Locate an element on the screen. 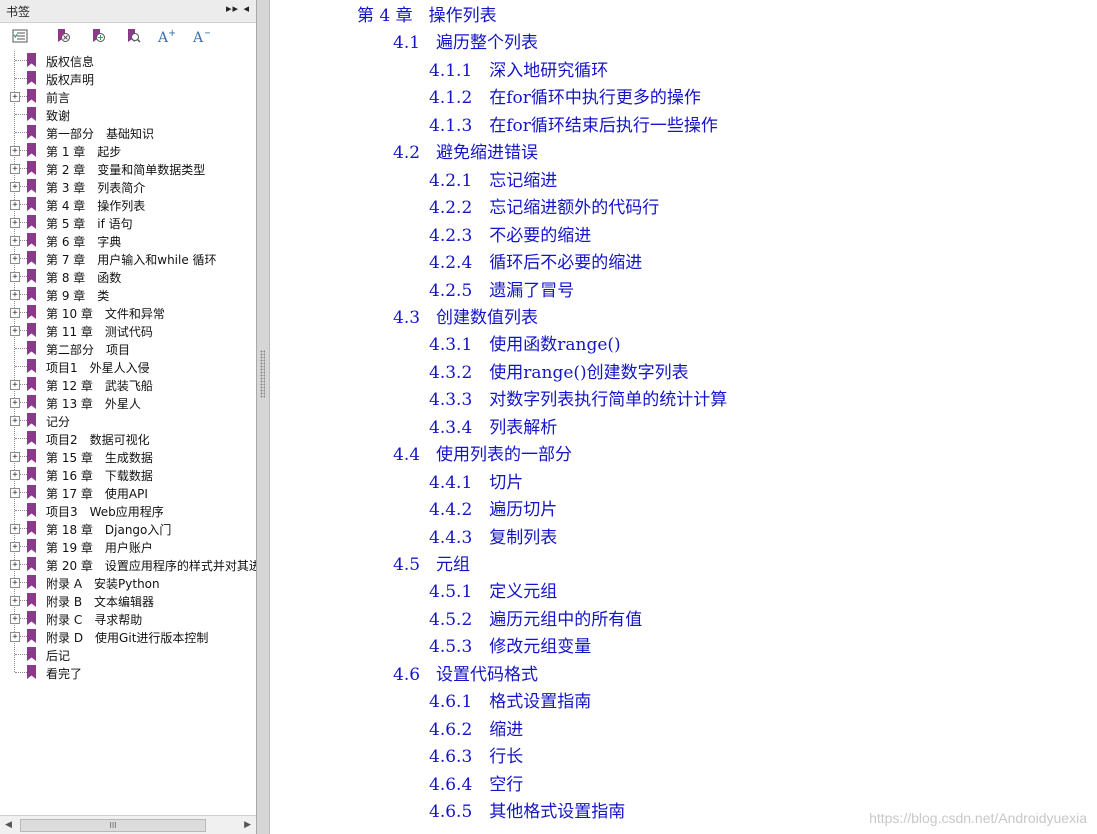 The image size is (1097, 834). panel-collapse-controls: ▸▸ ◂ is located at coordinates (238, 8).